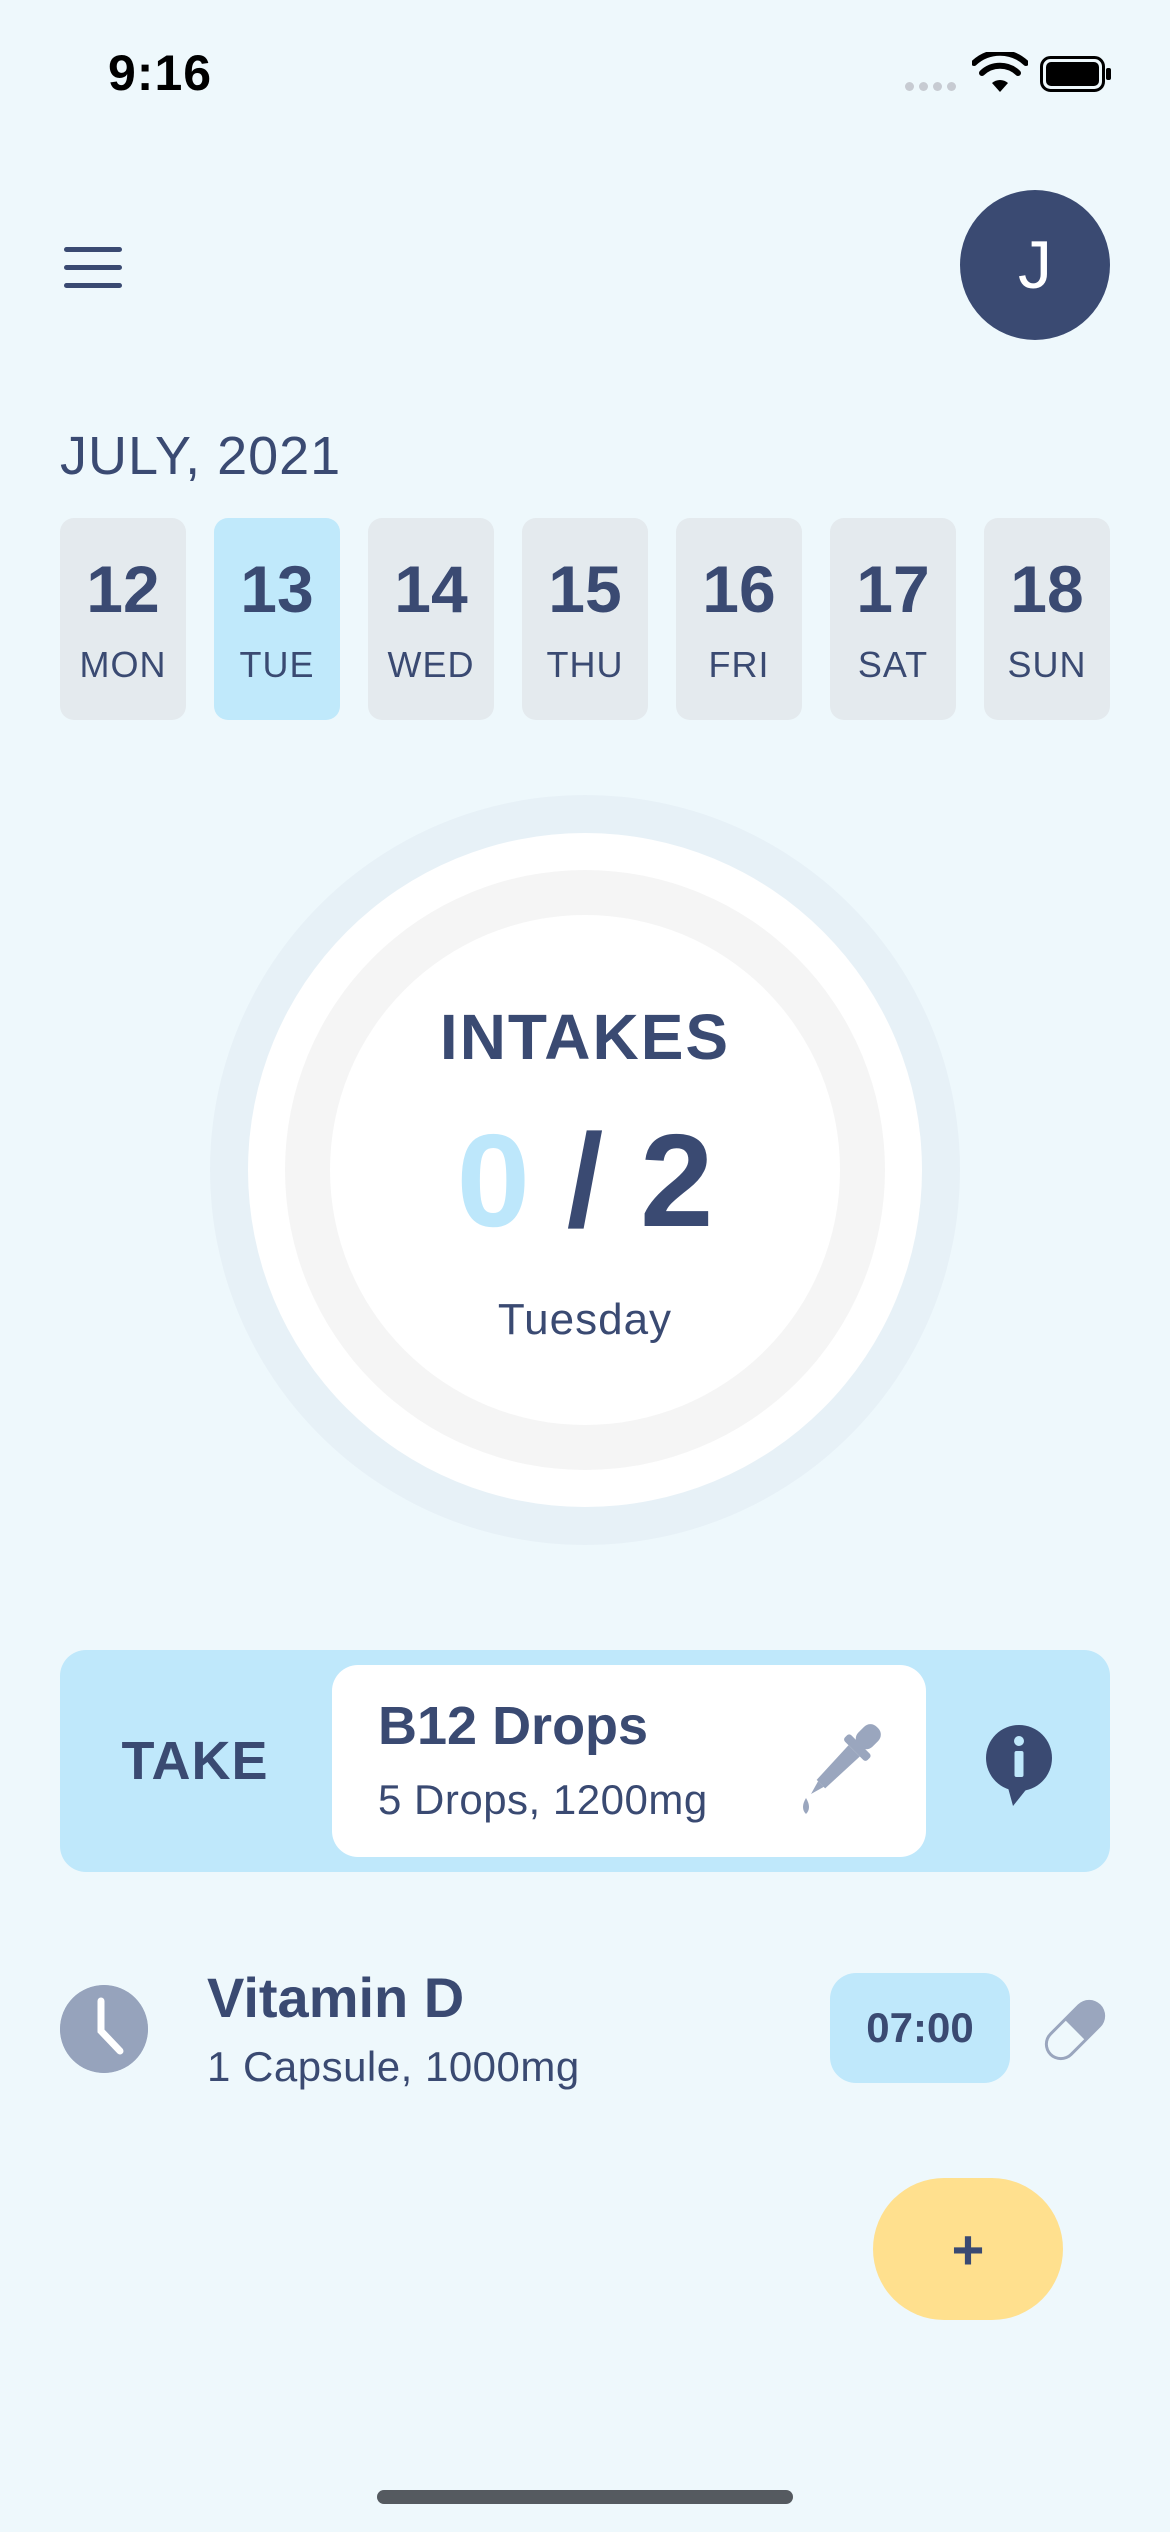 The height and width of the screenshot is (2532, 1170). I want to click on day-weekday: SAT, so click(893, 664).